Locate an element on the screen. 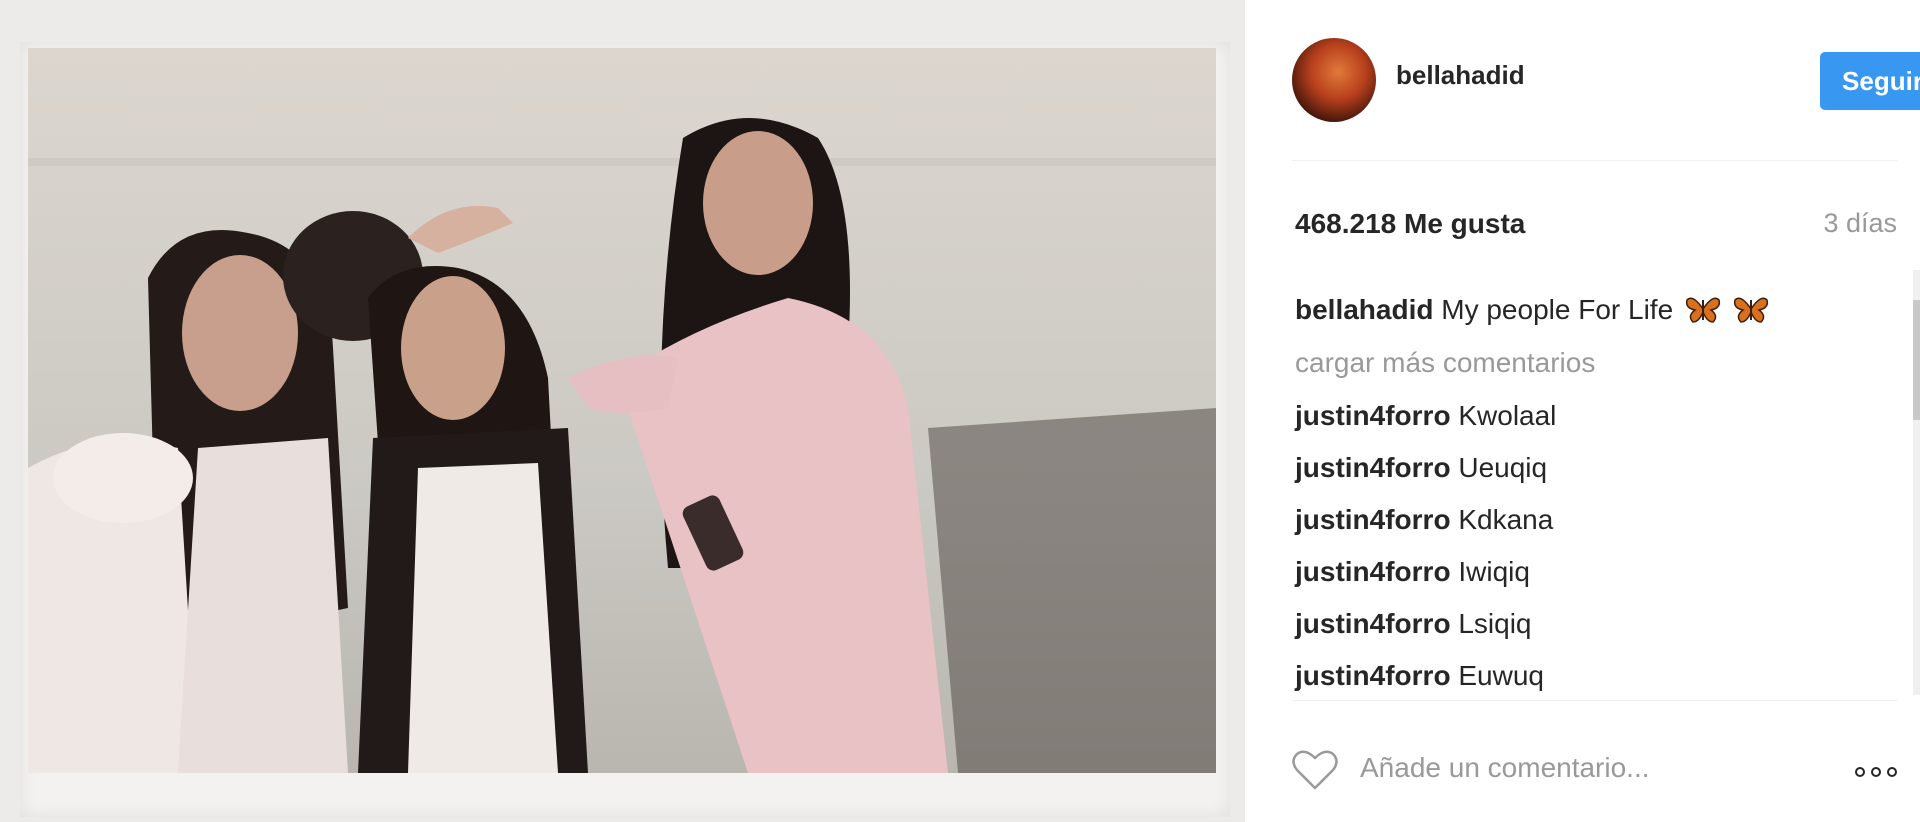  comments-divider is located at coordinates (1594, 700).